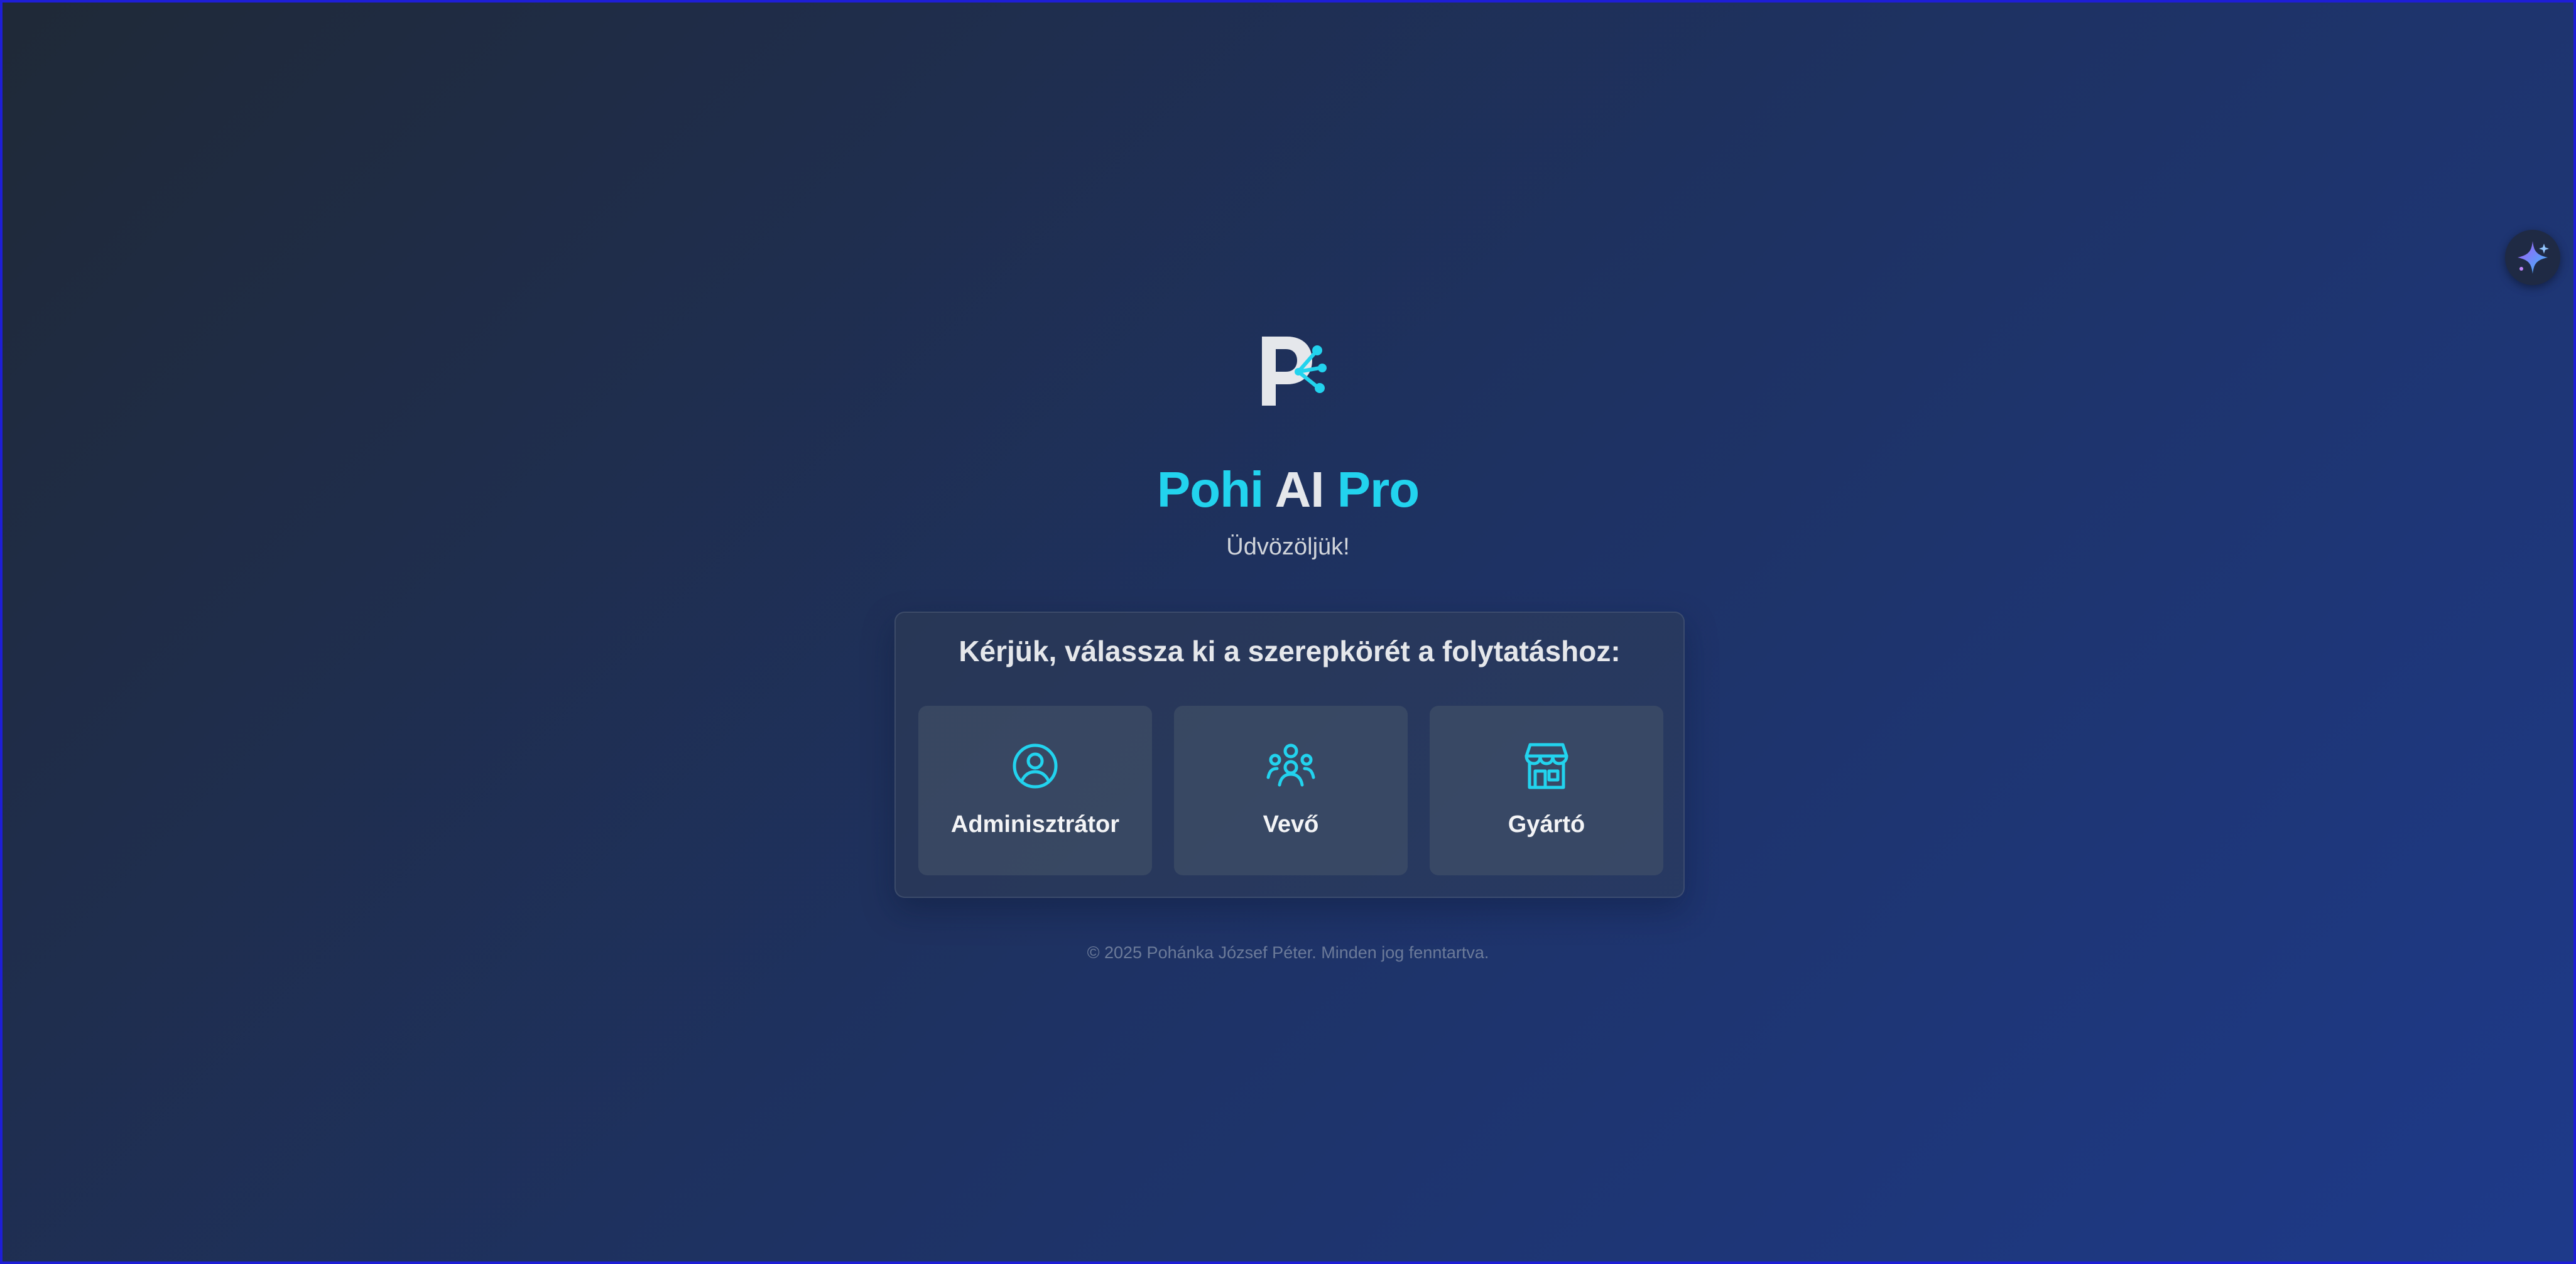 The width and height of the screenshot is (2576, 1264). I want to click on user-circle-icon, so click(1035, 766).